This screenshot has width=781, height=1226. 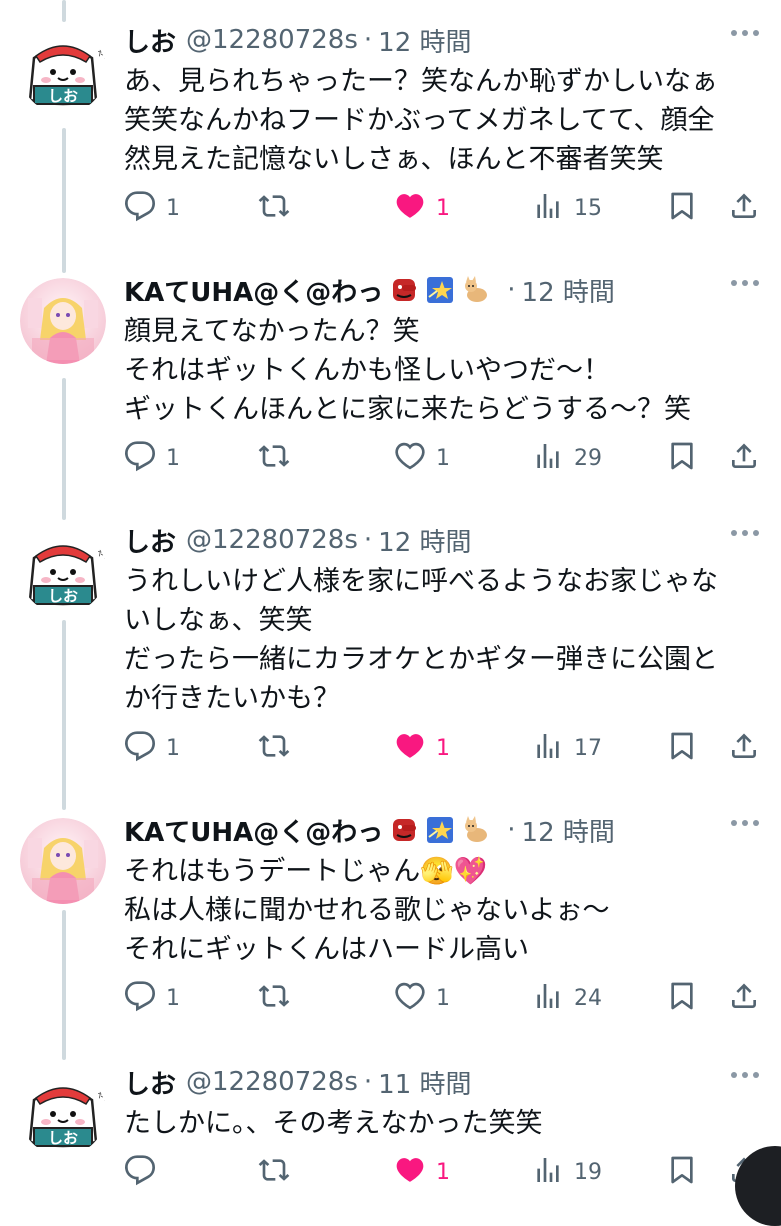 What do you see at coordinates (567, 1172) in the screenshot?
I see `views-button: 19` at bounding box center [567, 1172].